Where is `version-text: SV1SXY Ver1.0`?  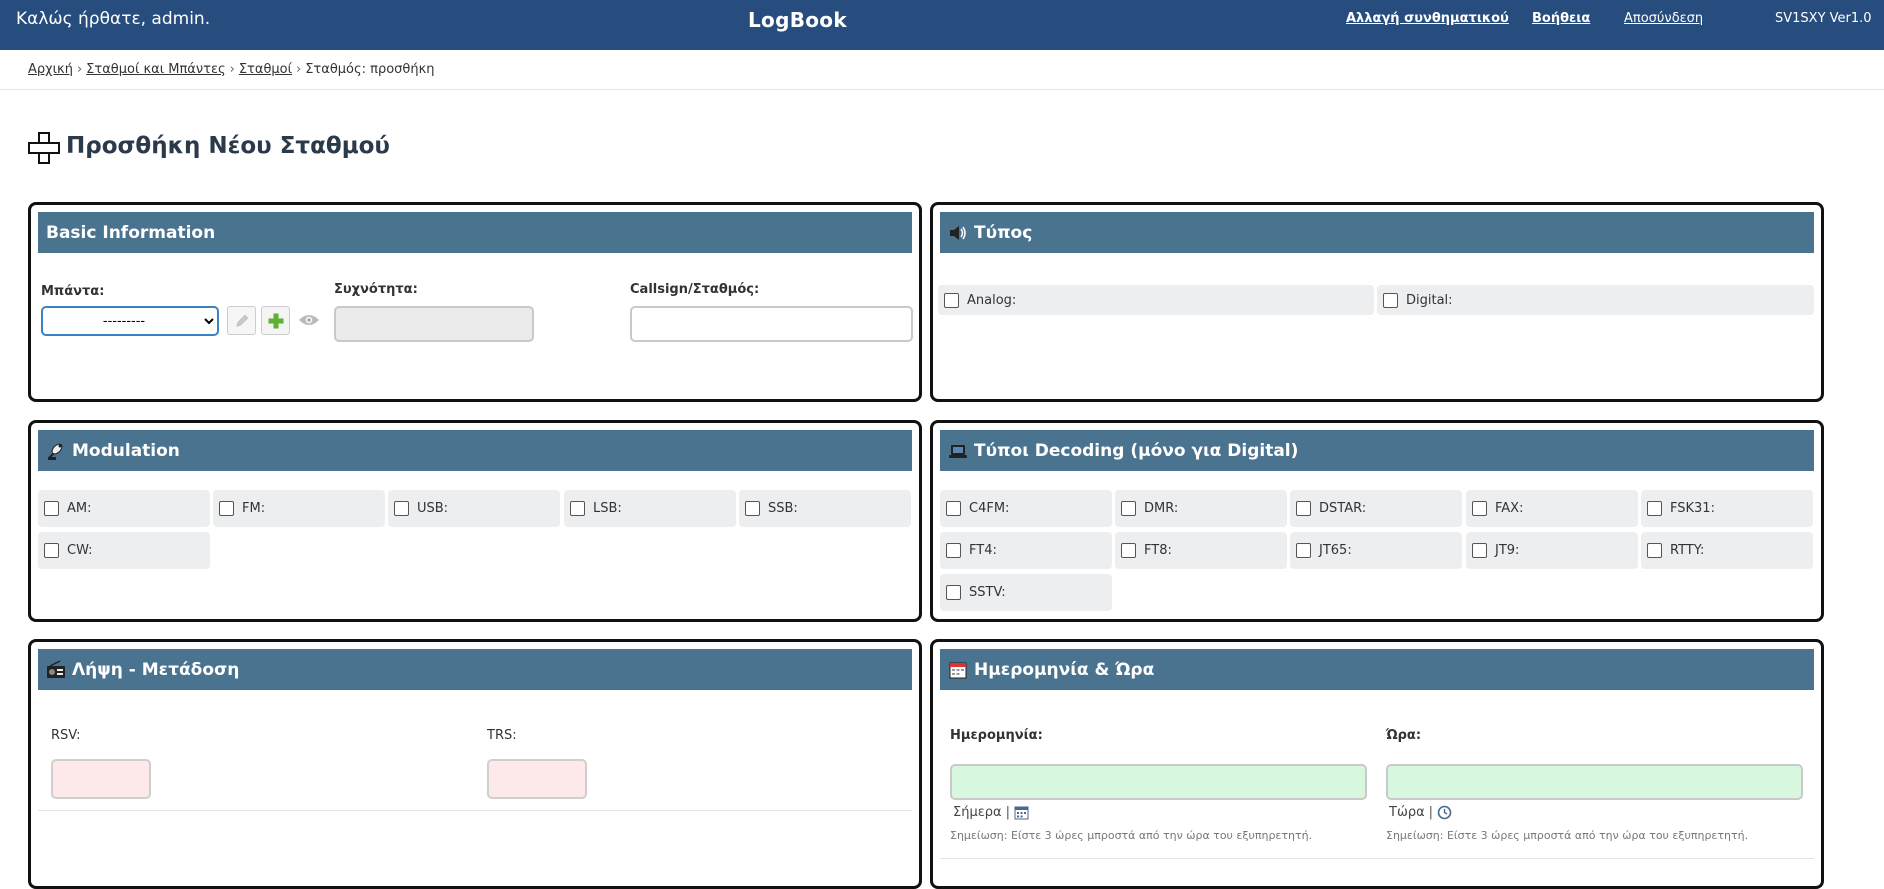
version-text: SV1SXY Ver1.0 is located at coordinates (1823, 18).